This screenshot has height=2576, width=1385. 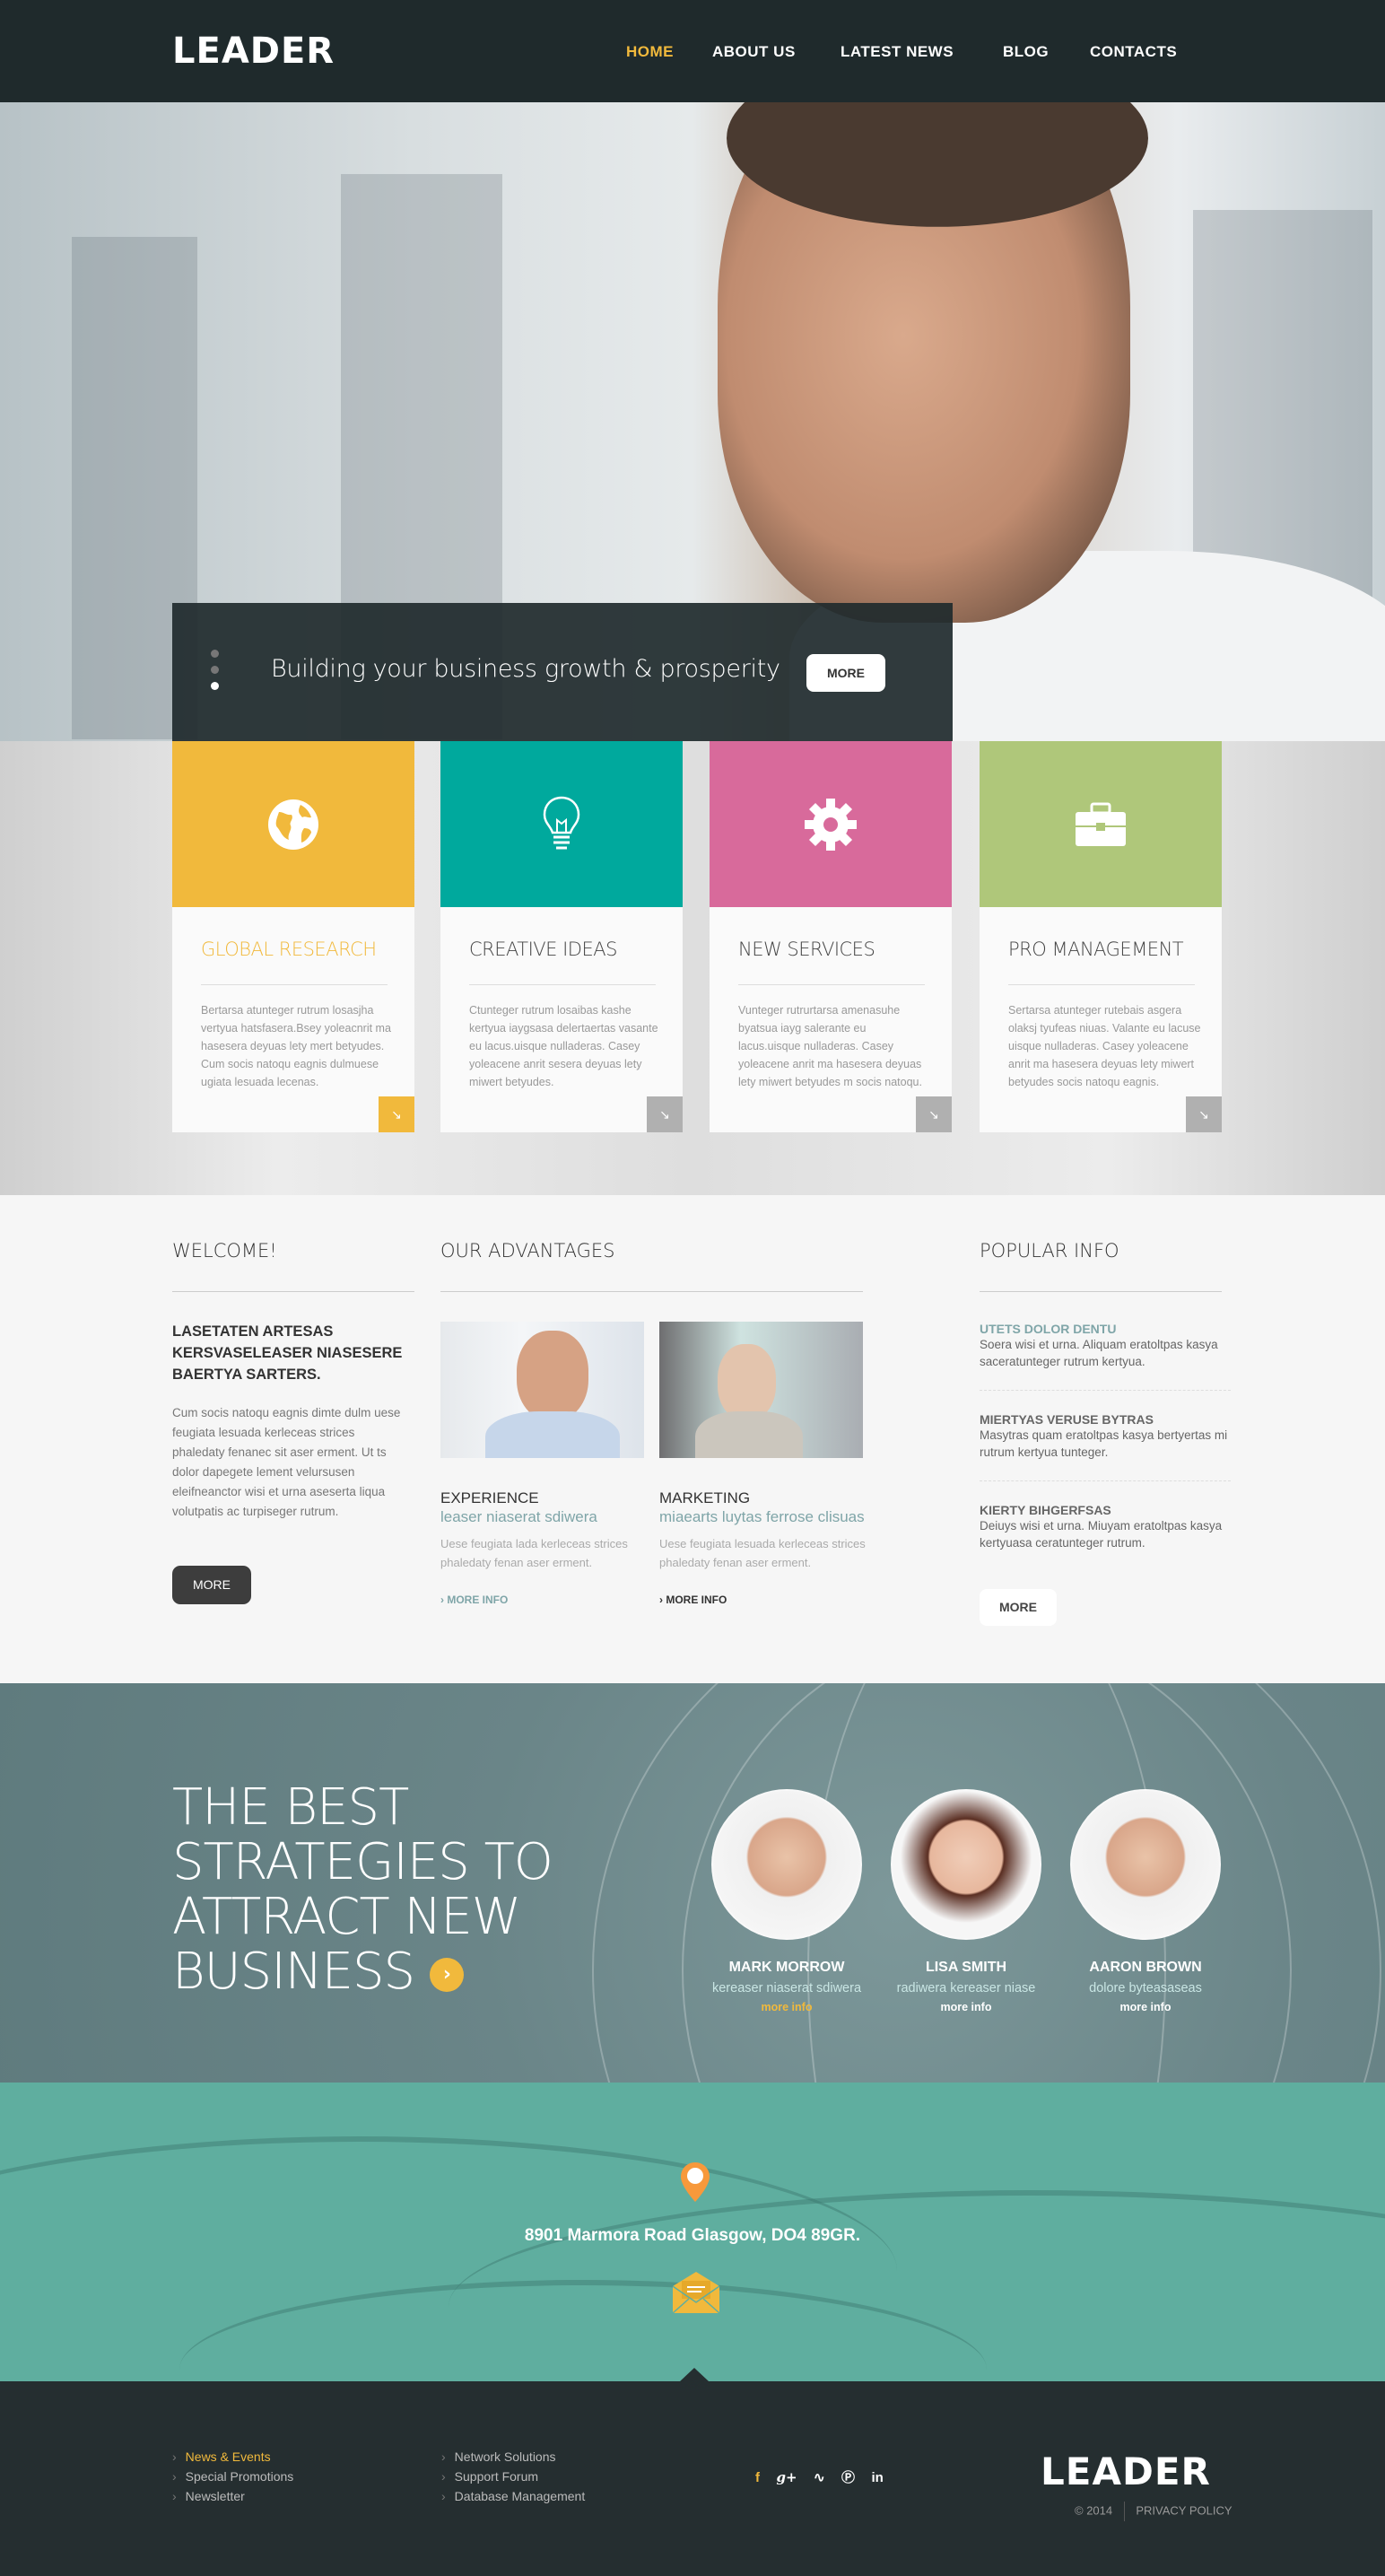 I want to click on map-pin-icon, so click(x=695, y=2182).